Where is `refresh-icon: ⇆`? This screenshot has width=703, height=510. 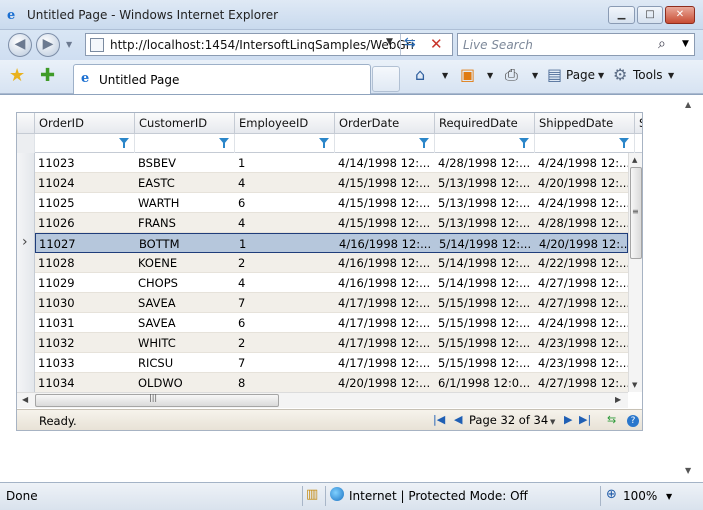 refresh-icon: ⇆ is located at coordinates (410, 43).